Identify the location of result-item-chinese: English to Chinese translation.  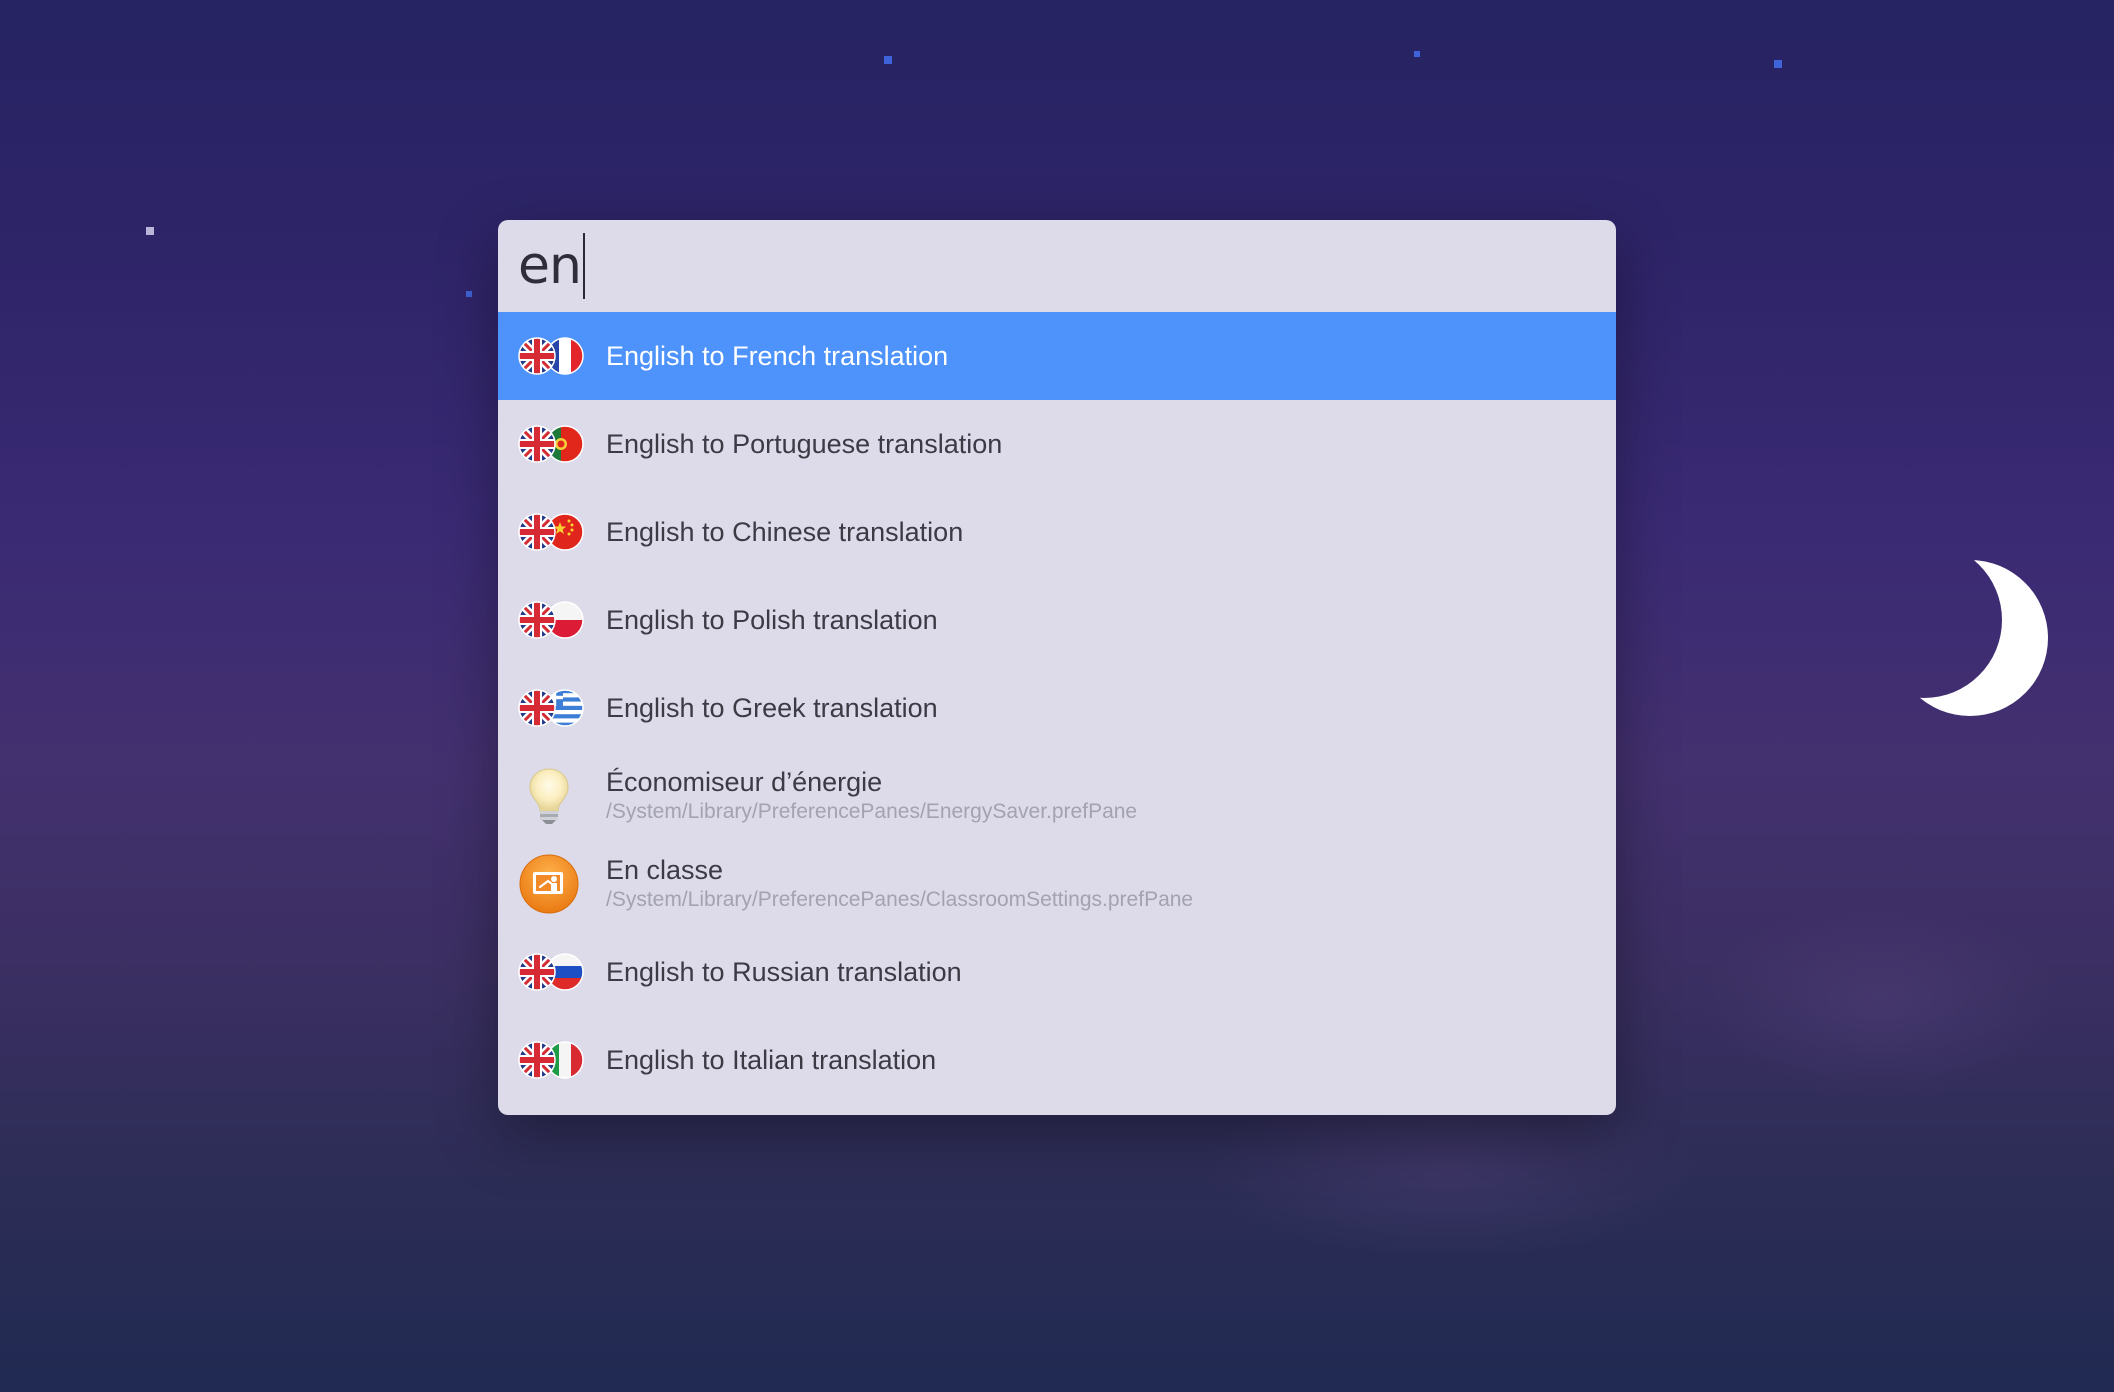
(1057, 532).